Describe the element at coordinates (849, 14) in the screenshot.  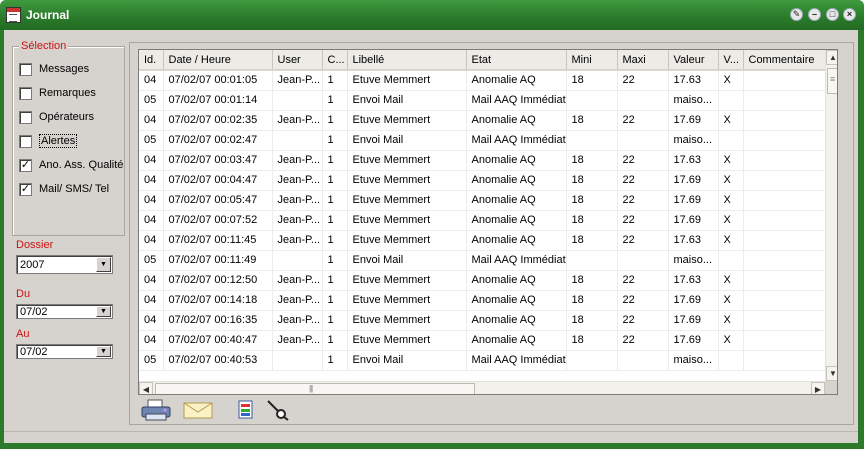
I see `close-button: ×` at that location.